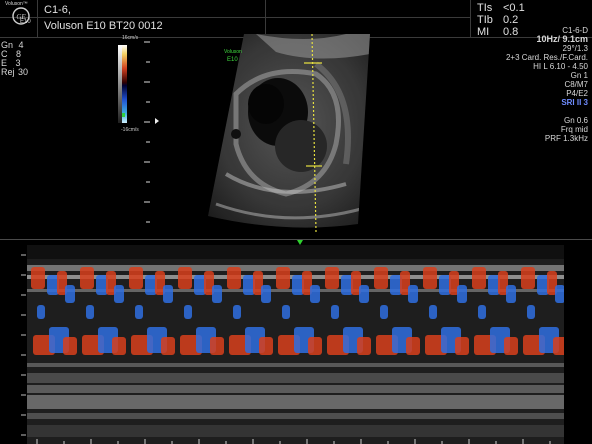 The height and width of the screenshot is (444, 592). Describe the element at coordinates (157, 121) in the screenshot. I see `baseline-marker-icon` at that location.